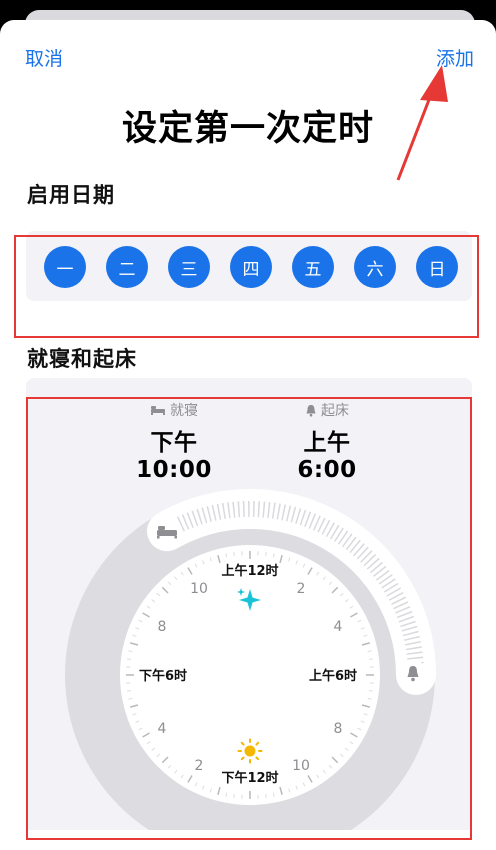 Image resolution: width=496 pixels, height=850 pixels. I want to click on day-button-tue: 二, so click(127, 267).